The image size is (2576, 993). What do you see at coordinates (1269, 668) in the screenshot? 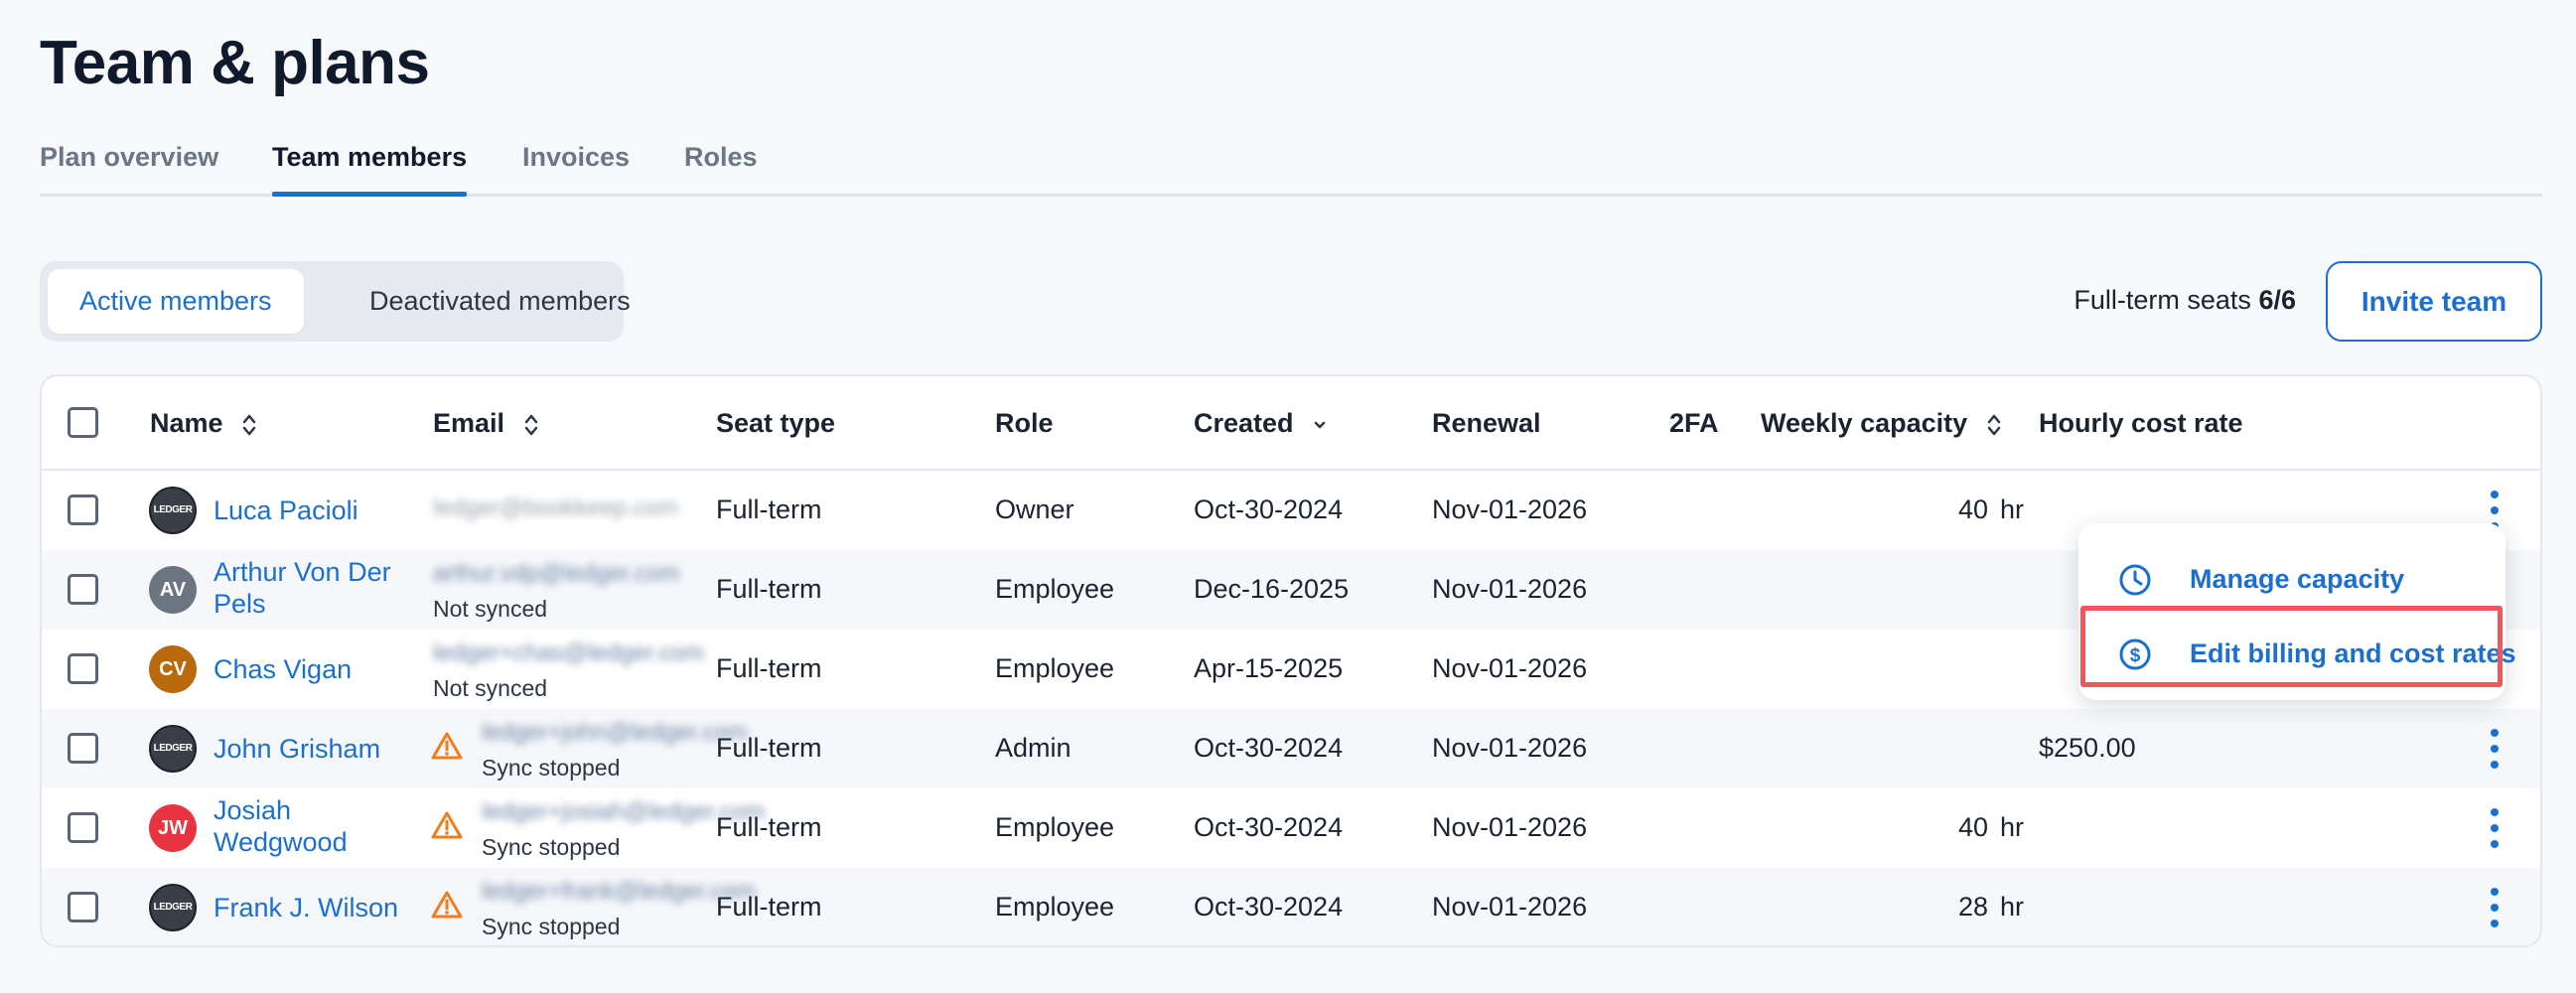
I see `created-cell: Apr-15-2025` at bounding box center [1269, 668].